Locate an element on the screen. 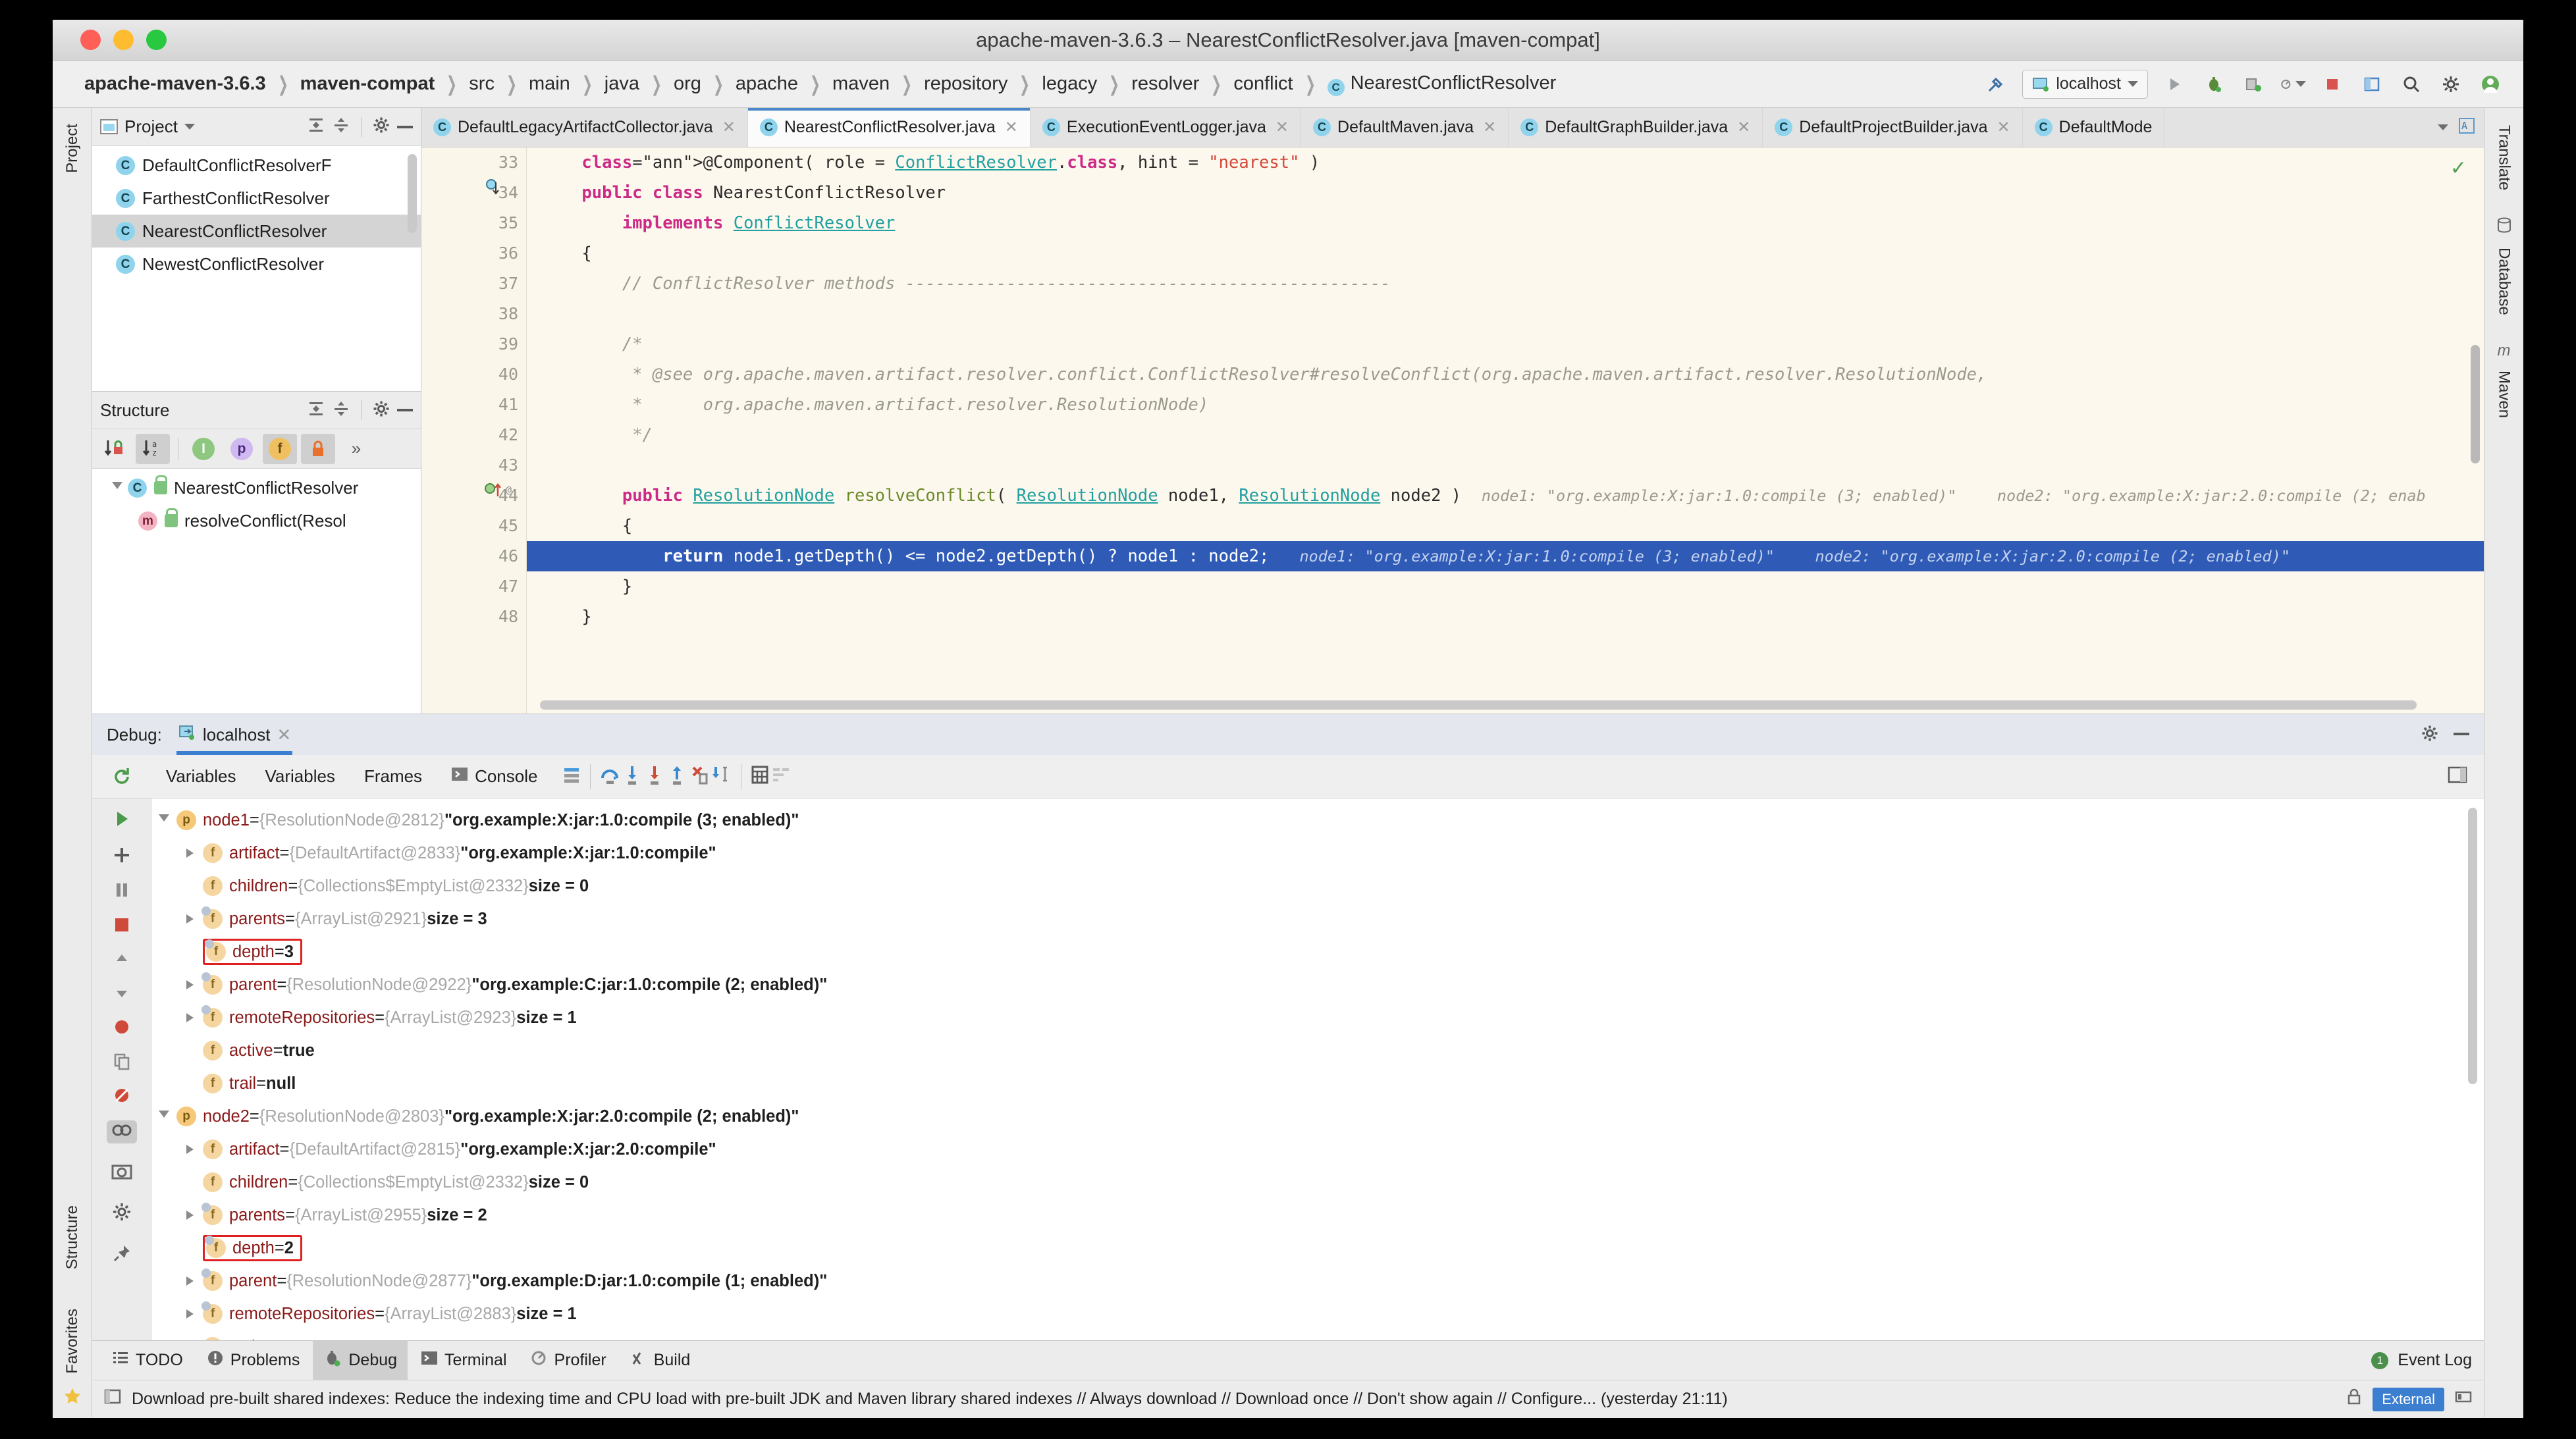  expand-all-icon is located at coordinates (316, 410).